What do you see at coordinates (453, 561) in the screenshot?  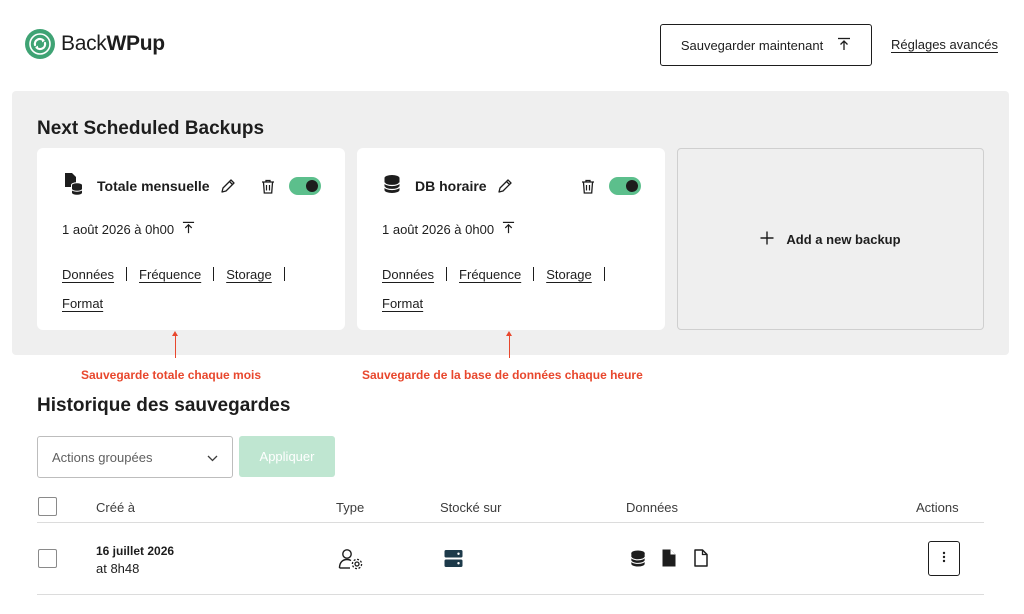 I see `server-icon` at bounding box center [453, 561].